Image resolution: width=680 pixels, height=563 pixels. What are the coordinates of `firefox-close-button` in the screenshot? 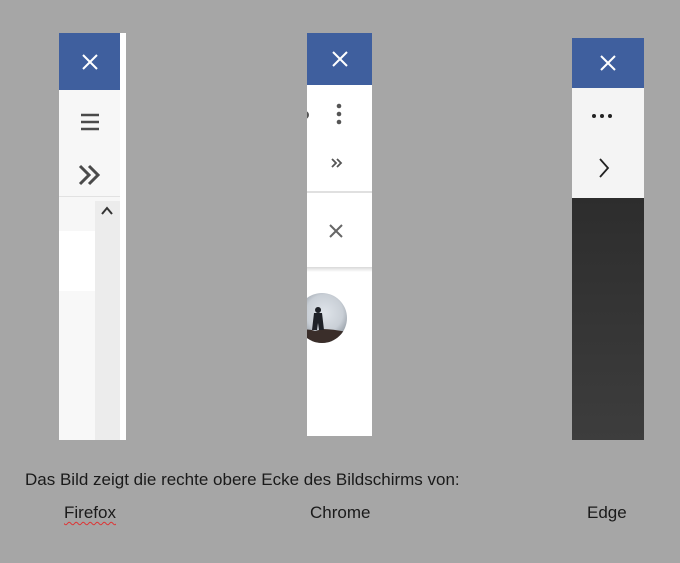 It's located at (89, 61).